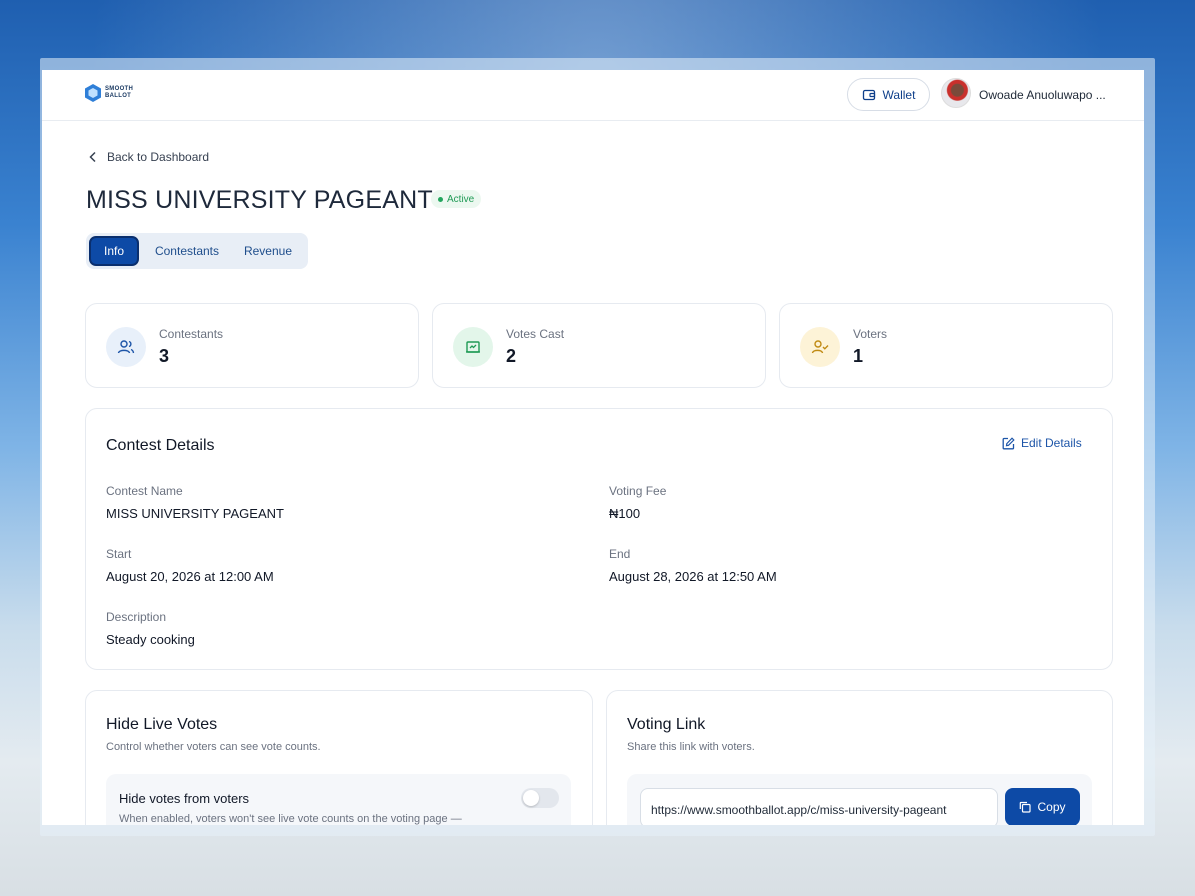 The width and height of the screenshot is (1195, 896). Describe the element at coordinates (119, 92) in the screenshot. I see `logo-text: SMOOTH BALLOT` at that location.